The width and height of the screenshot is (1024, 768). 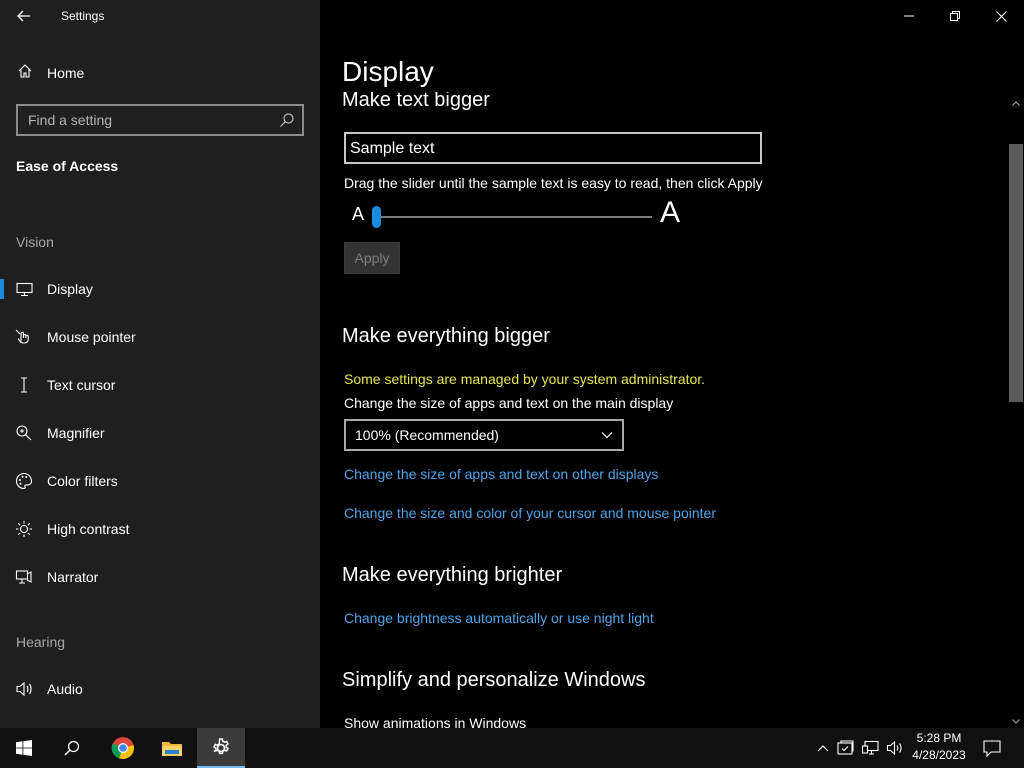 I want to click on scale-dropdown: 100% (Recommended), so click(x=484, y=435).